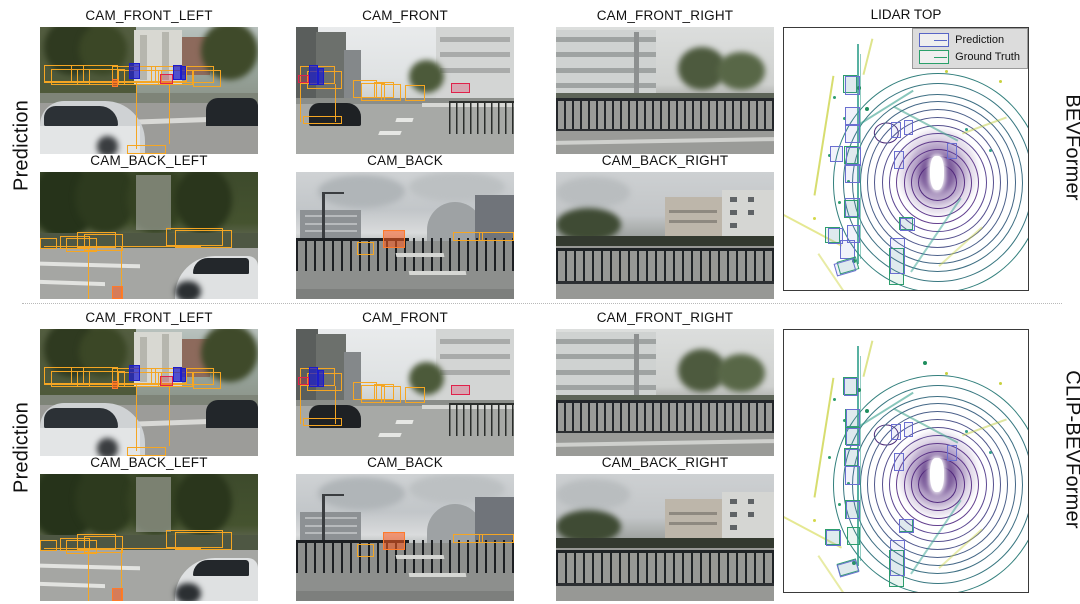 This screenshot has height=604, width=1080. I want to click on lidar-frame: Prediction Ground Truth, so click(906, 159).